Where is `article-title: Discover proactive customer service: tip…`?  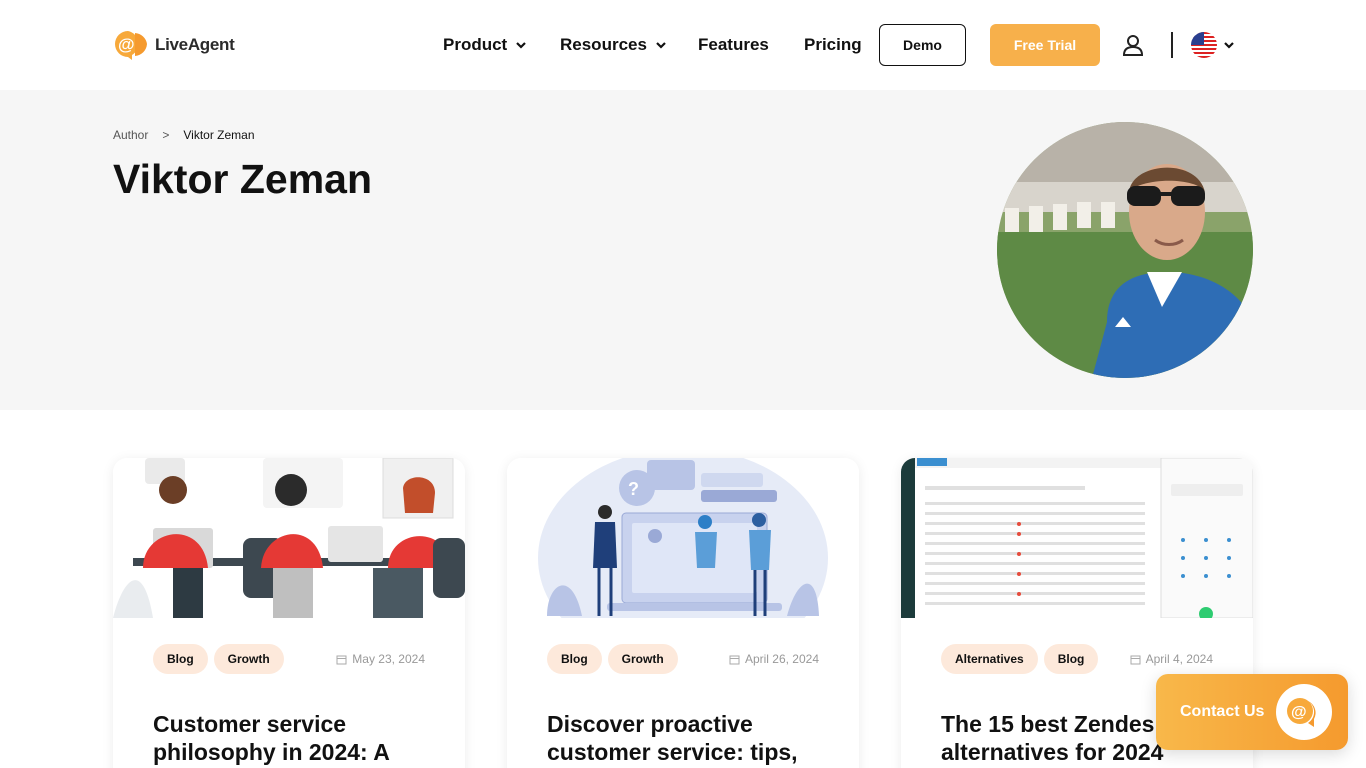
article-title: Discover proactive customer service: tip… is located at coordinates (687, 738).